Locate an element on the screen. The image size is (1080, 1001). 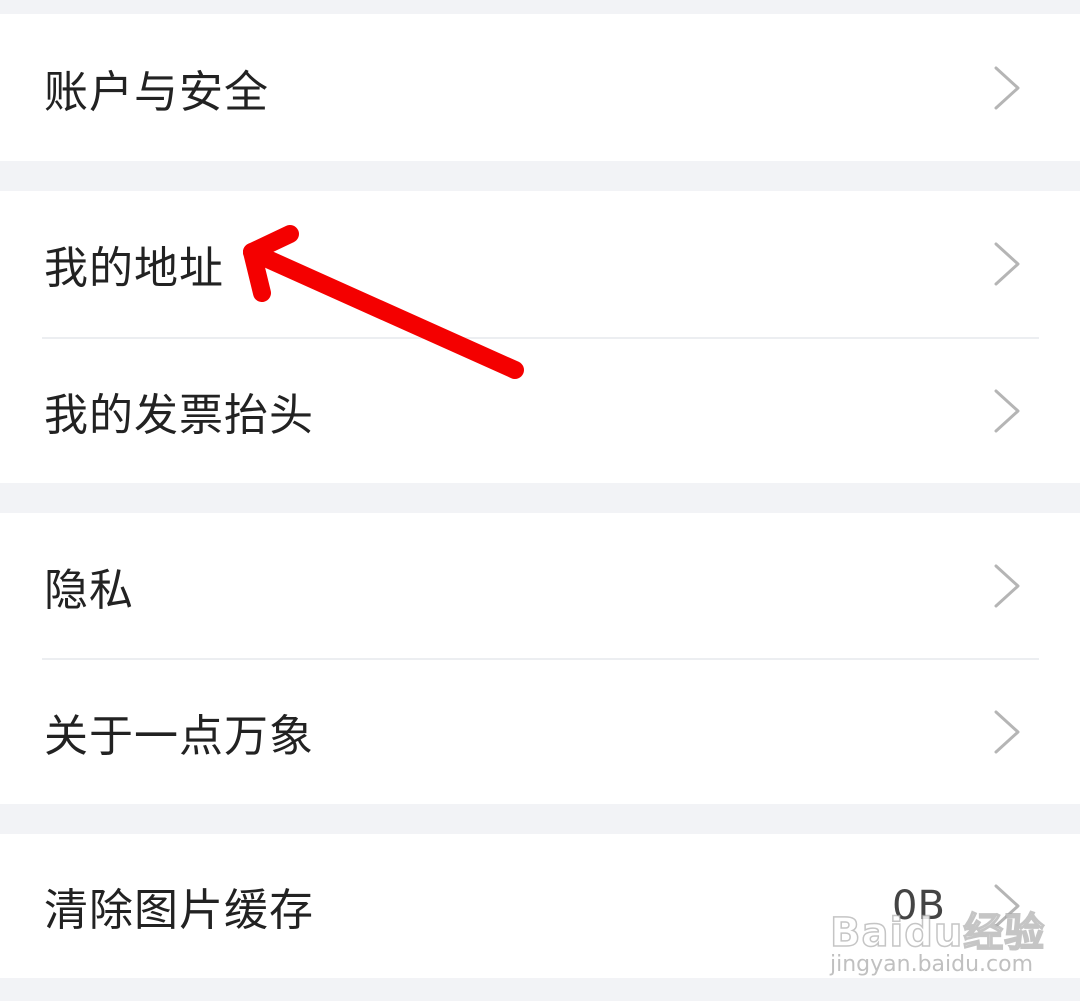
settings-group-account: 账户与安全 is located at coordinates (540, 87).